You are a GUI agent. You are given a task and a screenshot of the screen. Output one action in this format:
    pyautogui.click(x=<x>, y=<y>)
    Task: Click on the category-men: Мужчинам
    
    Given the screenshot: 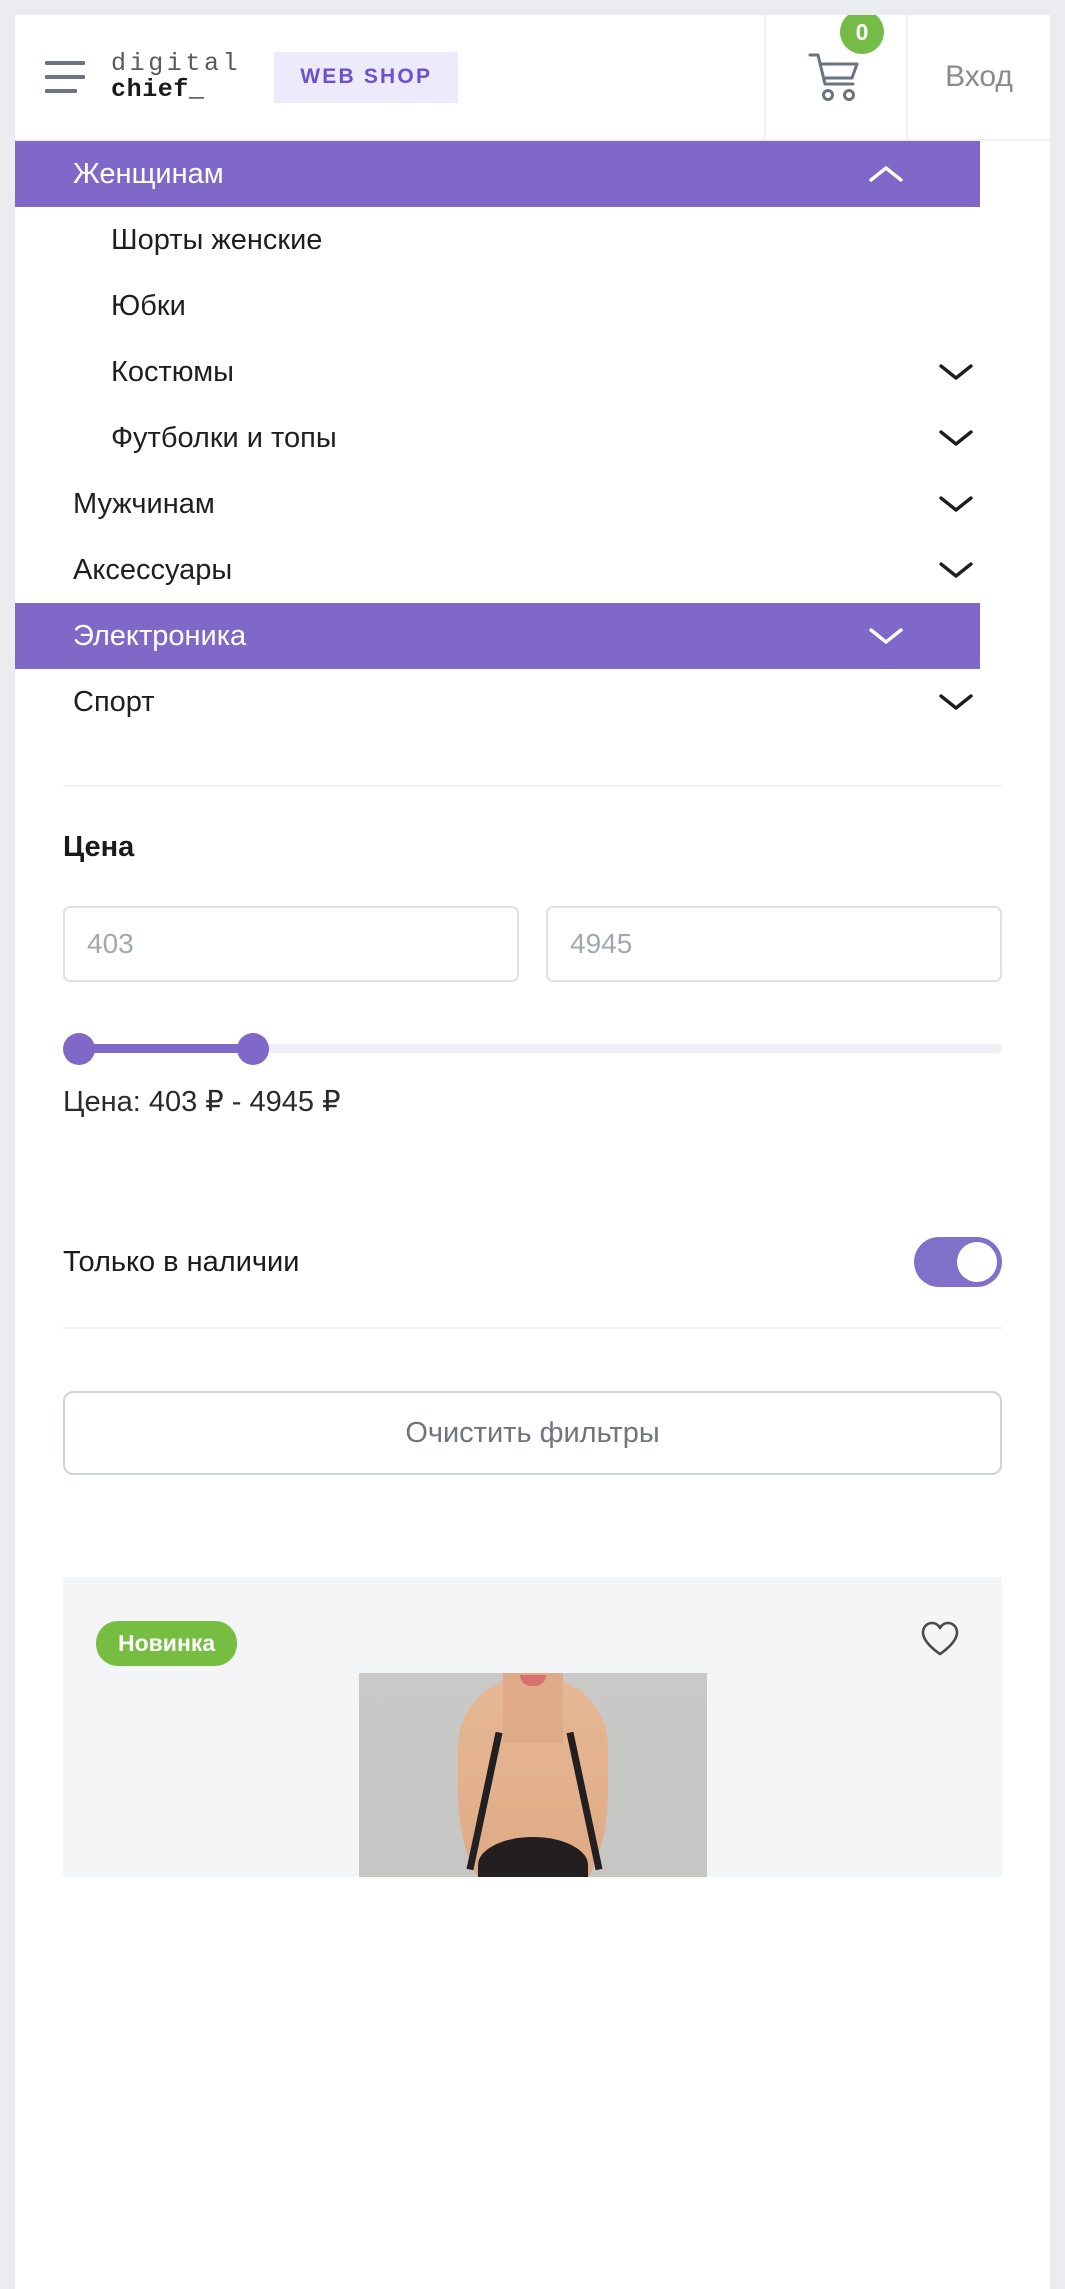 What is the action you would take?
    pyautogui.click(x=532, y=504)
    